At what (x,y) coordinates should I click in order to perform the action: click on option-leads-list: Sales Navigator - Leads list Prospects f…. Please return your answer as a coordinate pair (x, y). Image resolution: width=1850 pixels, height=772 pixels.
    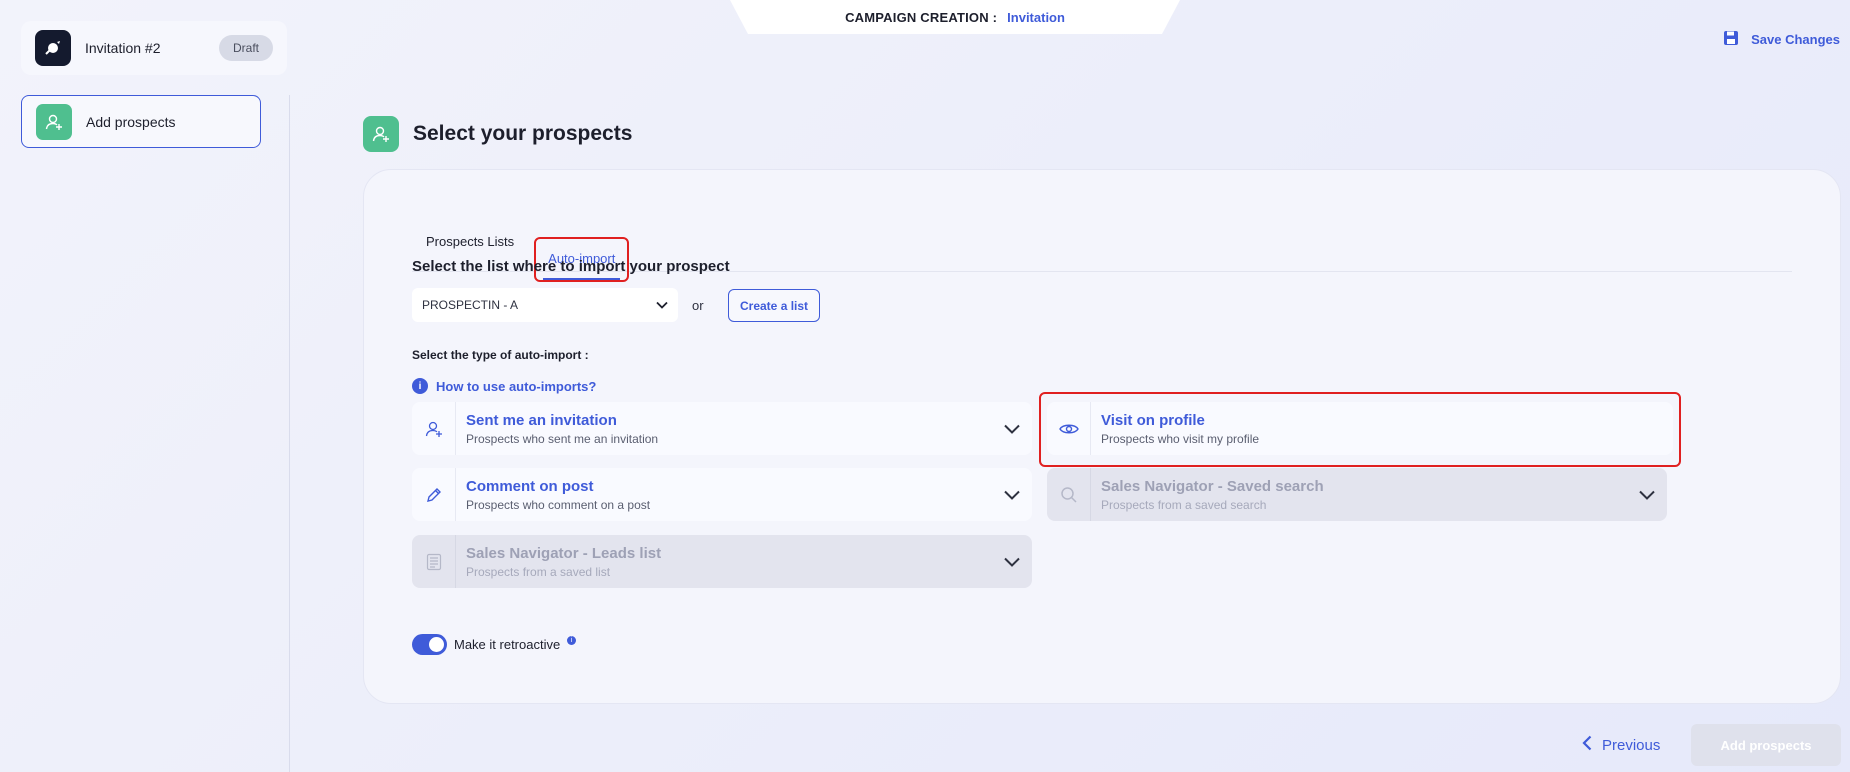
    Looking at the image, I should click on (722, 561).